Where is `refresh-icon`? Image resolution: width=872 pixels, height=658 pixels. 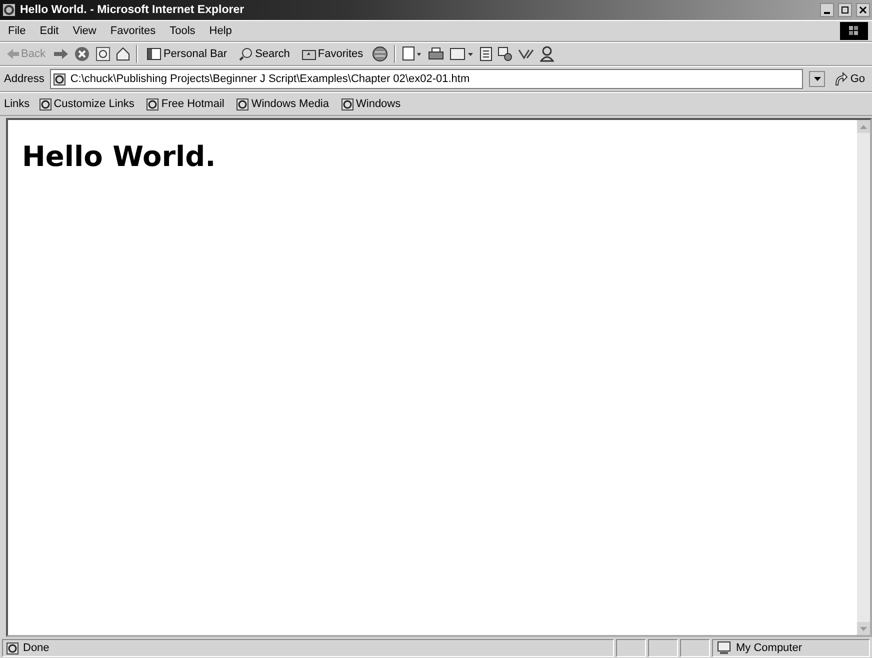 refresh-icon is located at coordinates (103, 54).